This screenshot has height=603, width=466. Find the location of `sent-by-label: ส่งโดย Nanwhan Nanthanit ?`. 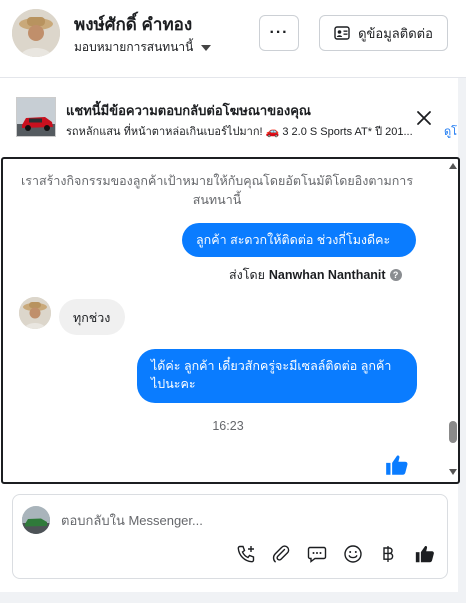

sent-by-label: ส่งโดย Nanwhan Nanthanit ? is located at coordinates (315, 275).